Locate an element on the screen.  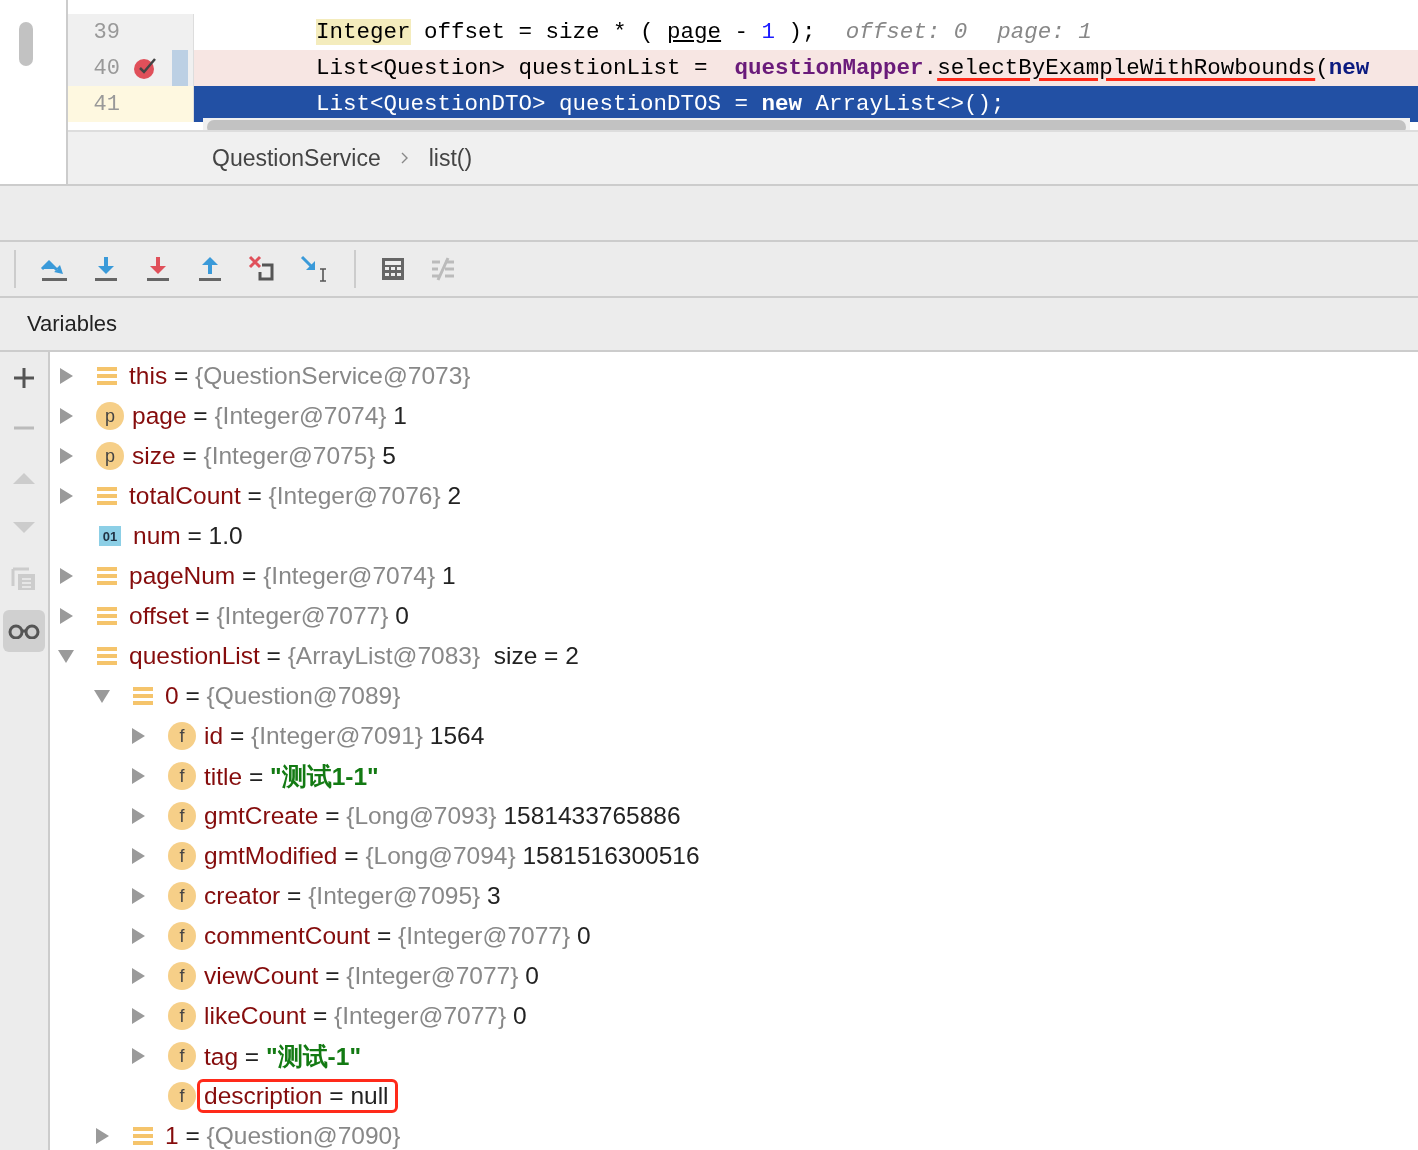
line-number: 39 is located at coordinates (106, 32).